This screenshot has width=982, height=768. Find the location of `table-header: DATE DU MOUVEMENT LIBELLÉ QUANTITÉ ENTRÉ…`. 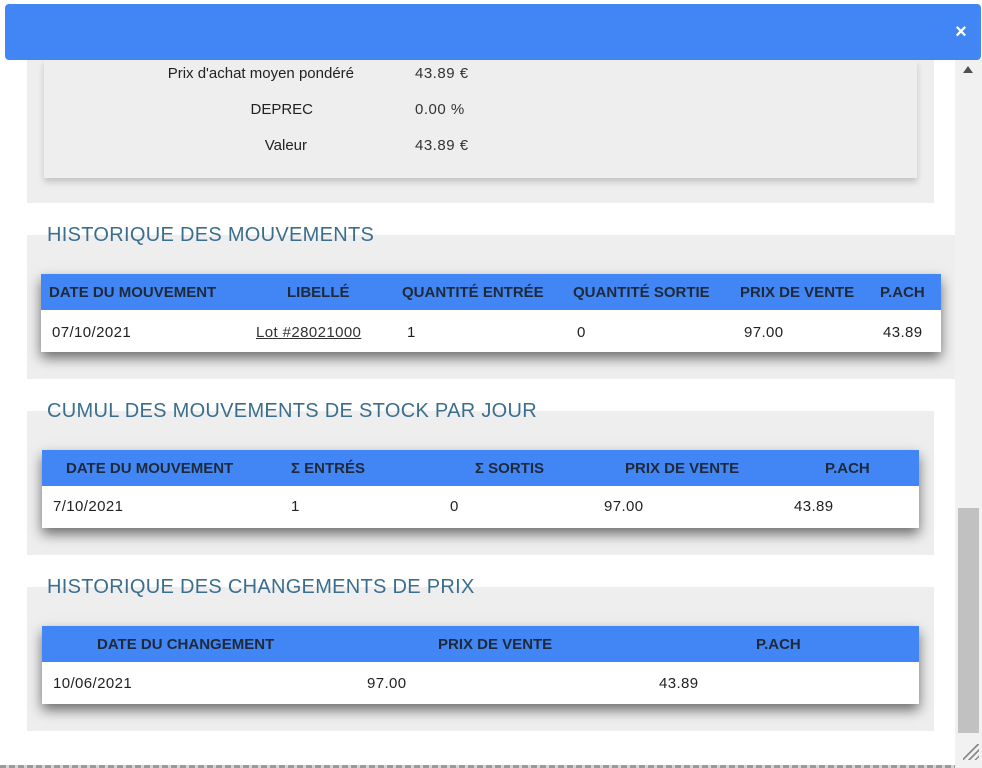

table-header: DATE DU MOUVEMENT LIBELLÉ QUANTITÉ ENTRÉ… is located at coordinates (491, 292).